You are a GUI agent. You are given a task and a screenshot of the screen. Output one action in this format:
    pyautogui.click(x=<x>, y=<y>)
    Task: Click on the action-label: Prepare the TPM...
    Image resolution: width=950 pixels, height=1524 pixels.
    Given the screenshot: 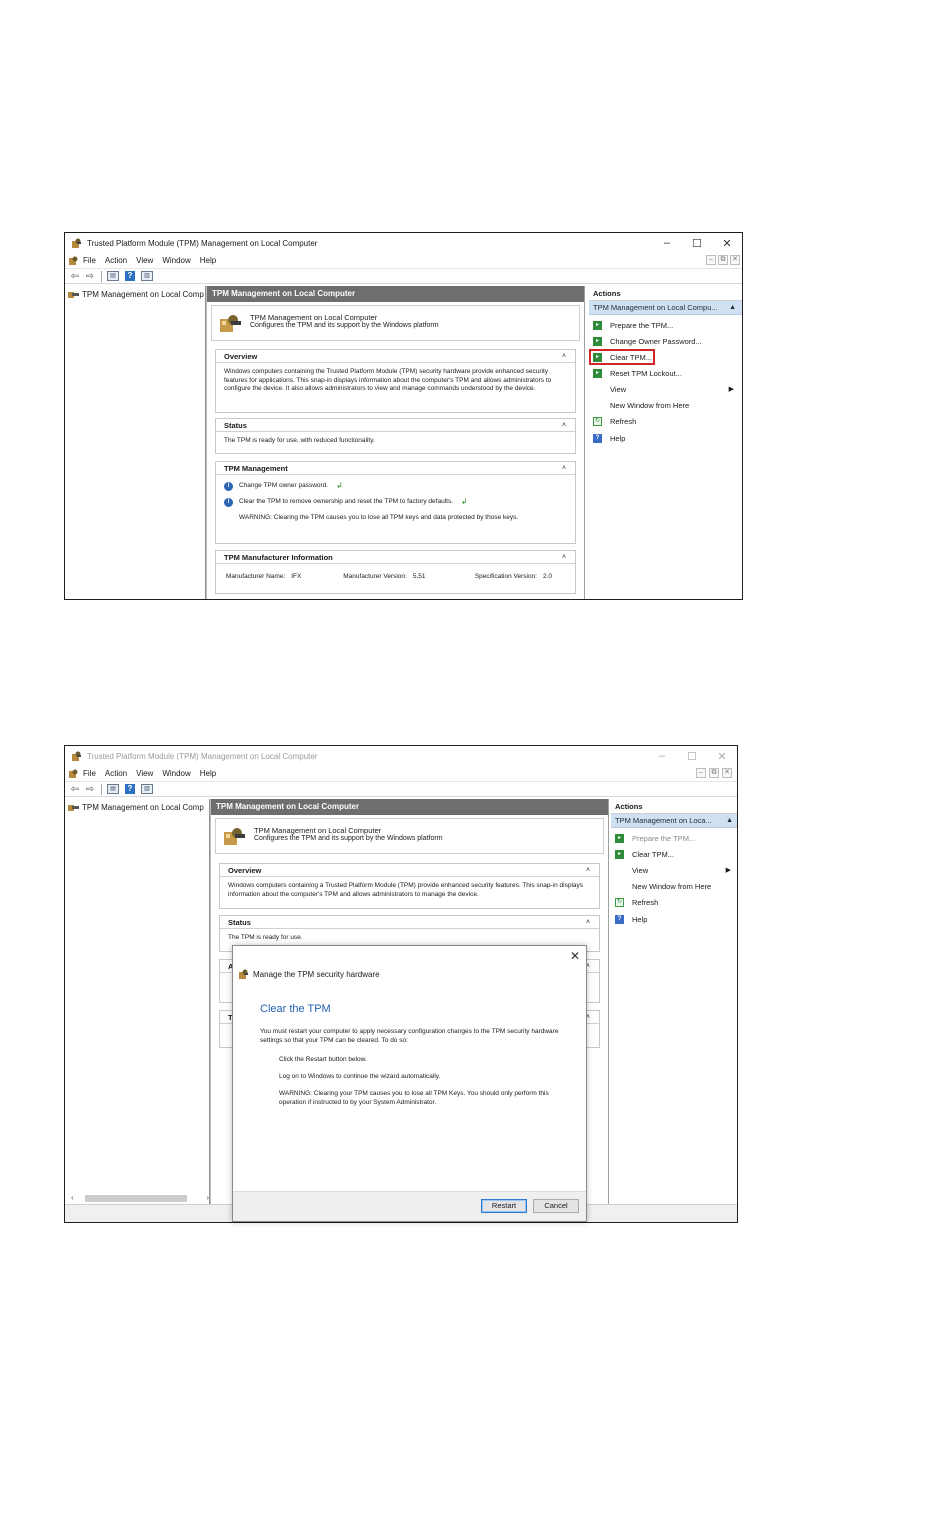 What is the action you would take?
    pyautogui.click(x=664, y=838)
    